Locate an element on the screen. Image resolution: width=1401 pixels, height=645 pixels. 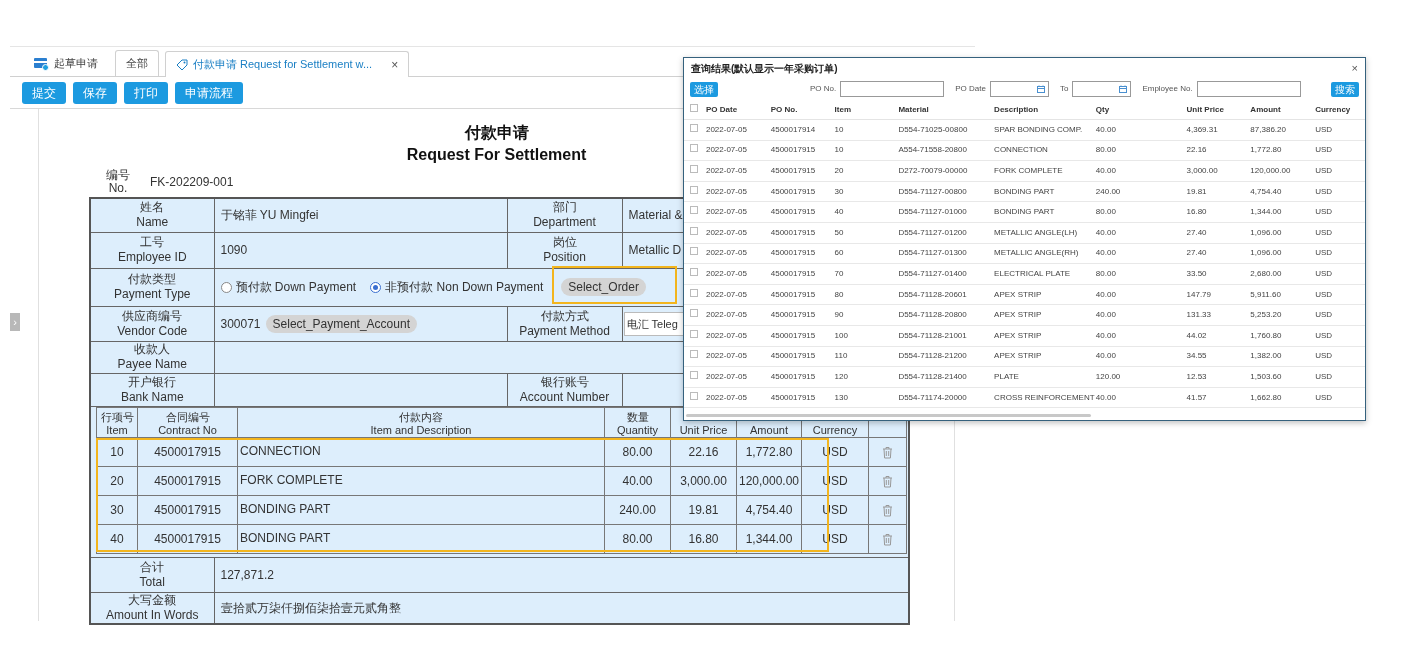
table-cell: 20 is located at coordinates (117, 480).